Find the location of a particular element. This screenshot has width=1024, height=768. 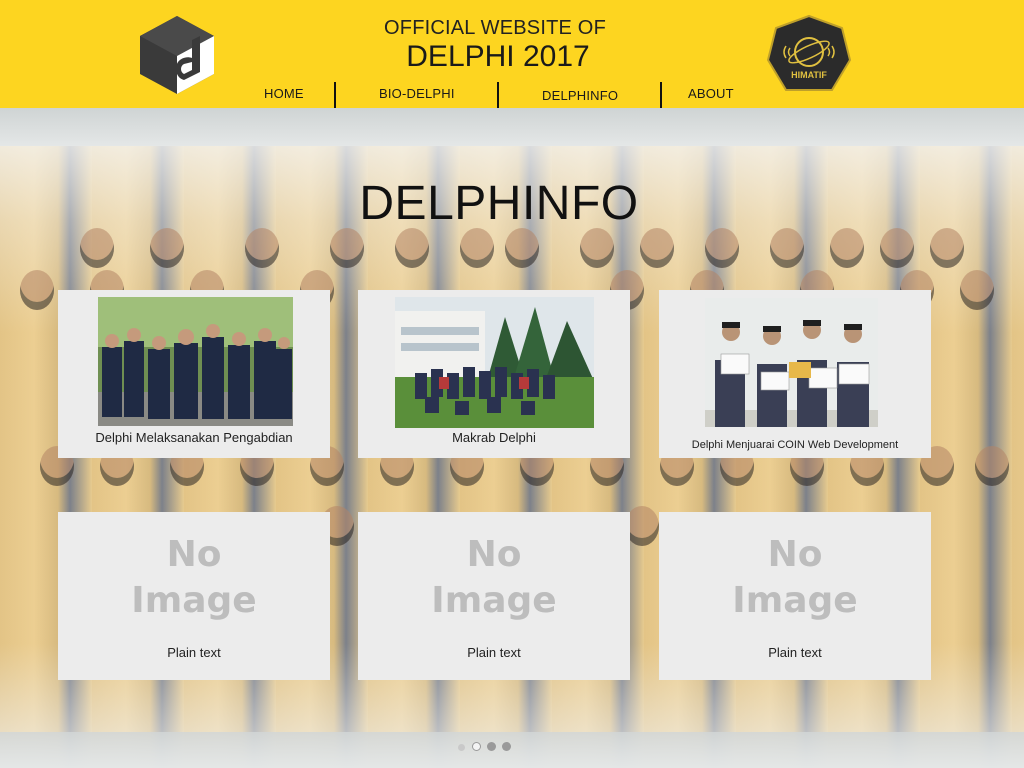

news-card: Delphi Menjuarai COIN Web Development is located at coordinates (795, 374).